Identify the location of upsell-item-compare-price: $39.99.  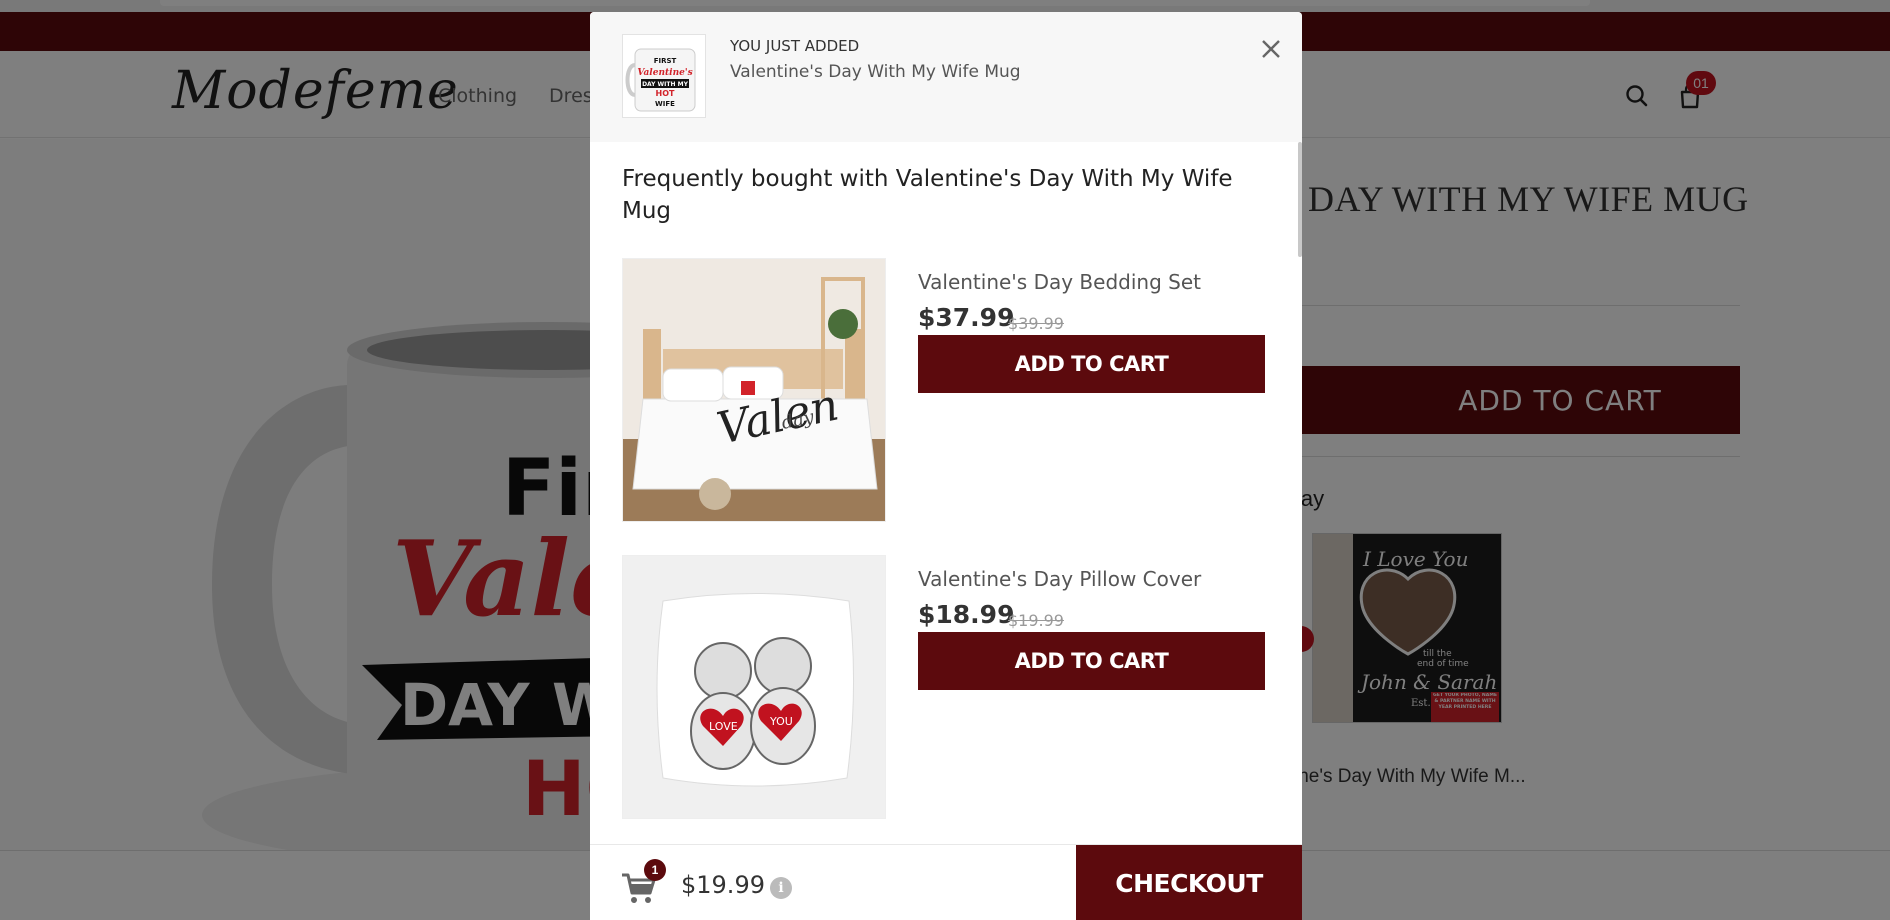
(1036, 323).